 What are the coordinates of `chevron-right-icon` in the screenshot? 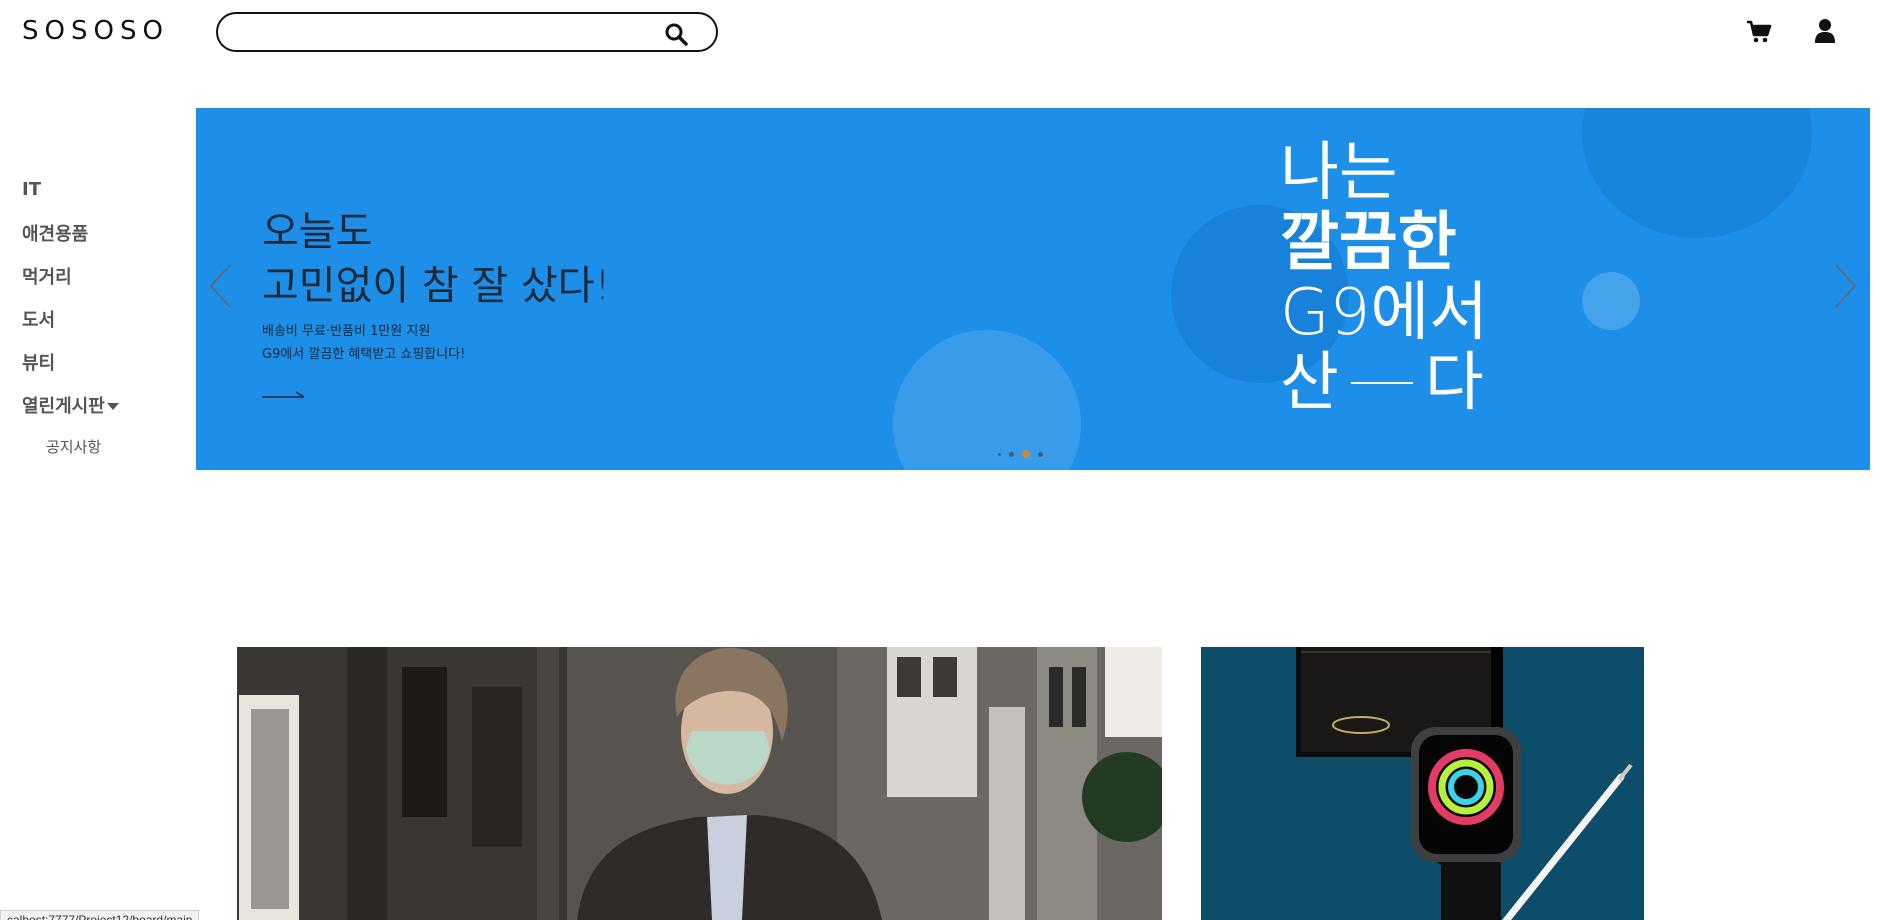 It's located at (1846, 286).